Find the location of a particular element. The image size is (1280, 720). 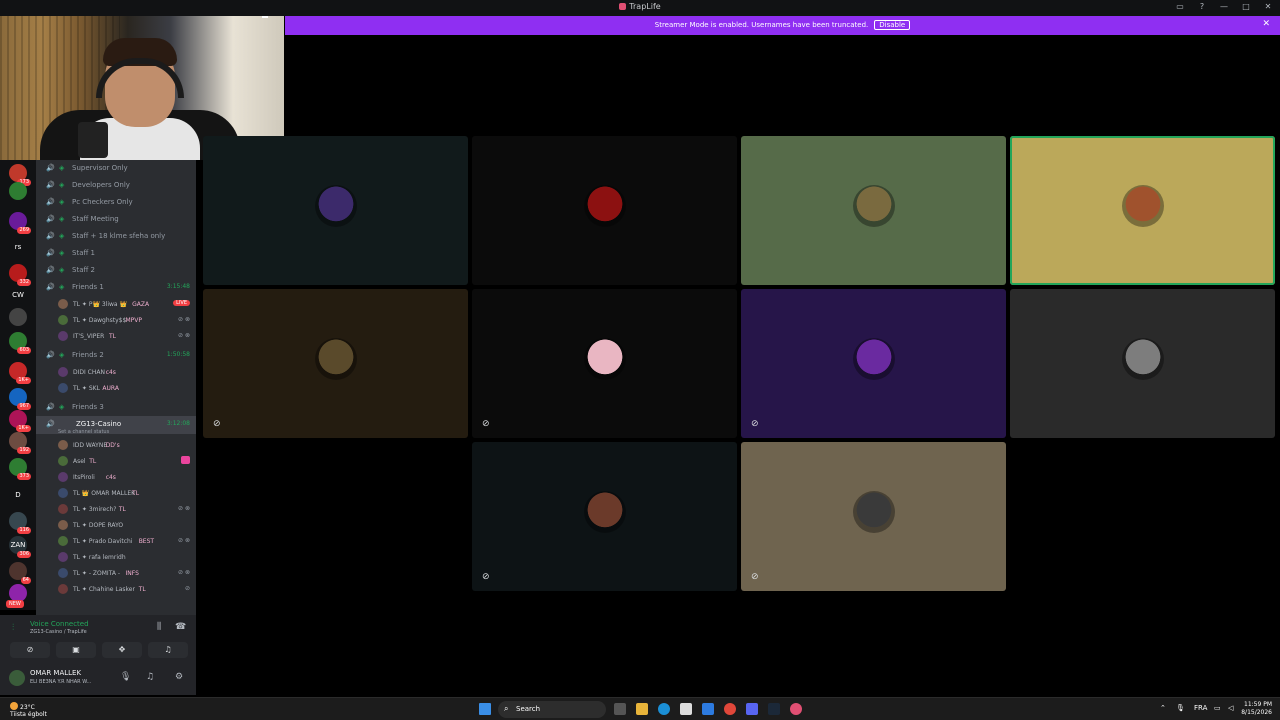

close-banner-icon: ✕ is located at coordinates (1266, 24).